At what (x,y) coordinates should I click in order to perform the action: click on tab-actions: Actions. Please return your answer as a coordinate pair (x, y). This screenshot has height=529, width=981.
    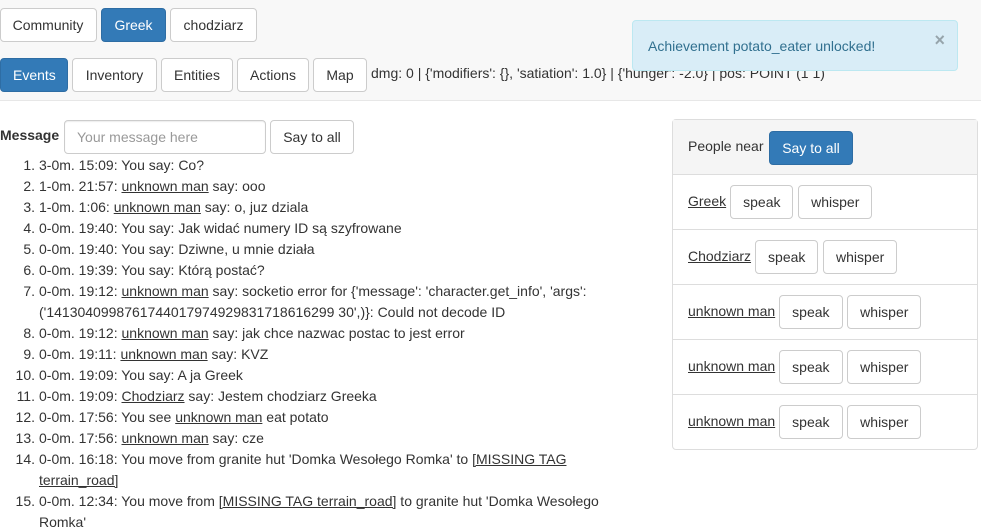
    Looking at the image, I should click on (273, 75).